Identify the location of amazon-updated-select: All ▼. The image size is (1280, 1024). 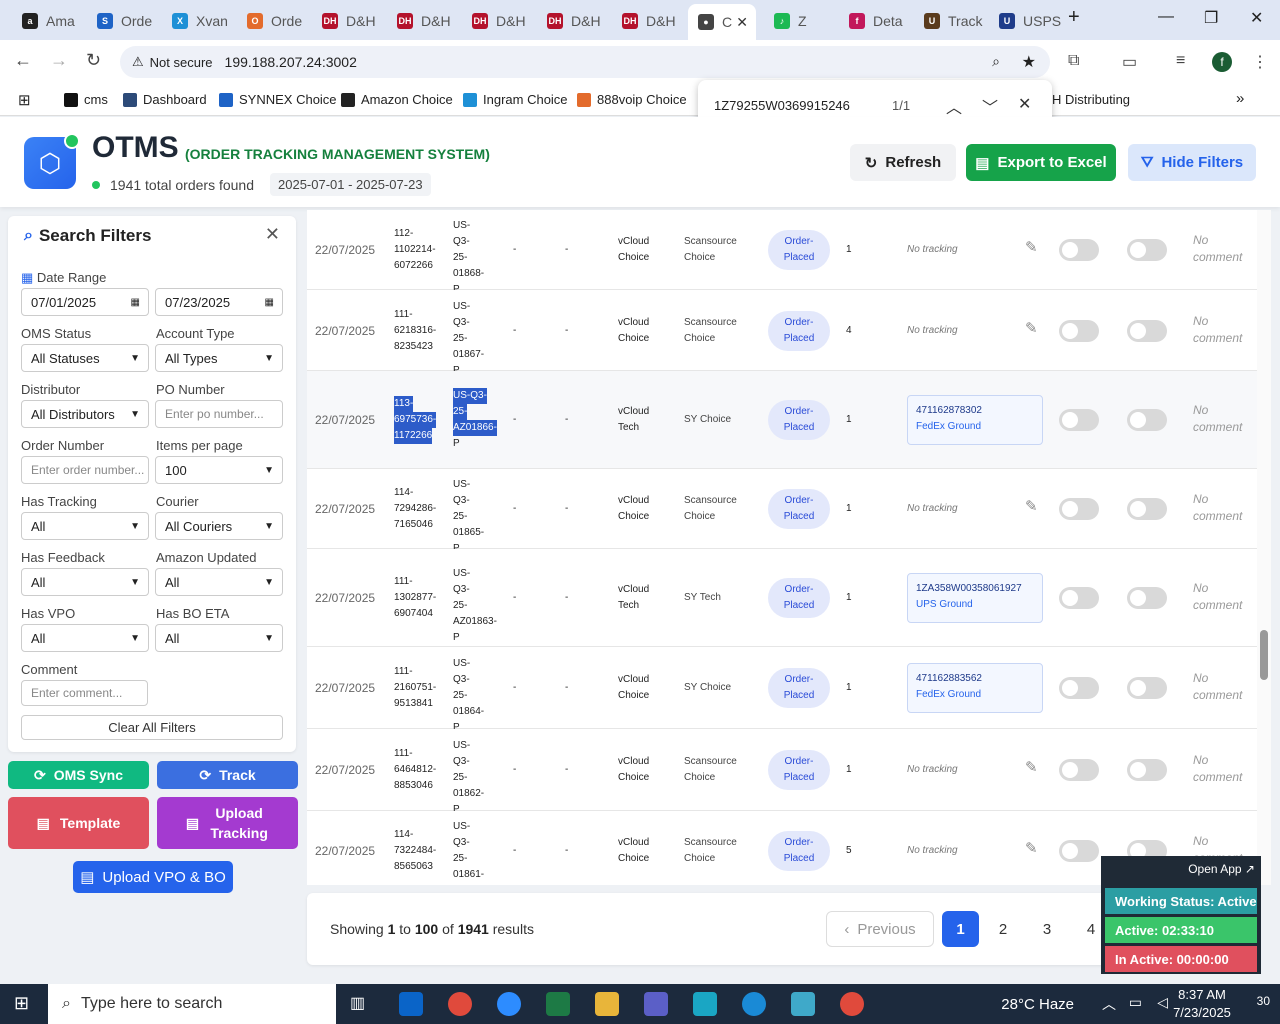
(219, 582).